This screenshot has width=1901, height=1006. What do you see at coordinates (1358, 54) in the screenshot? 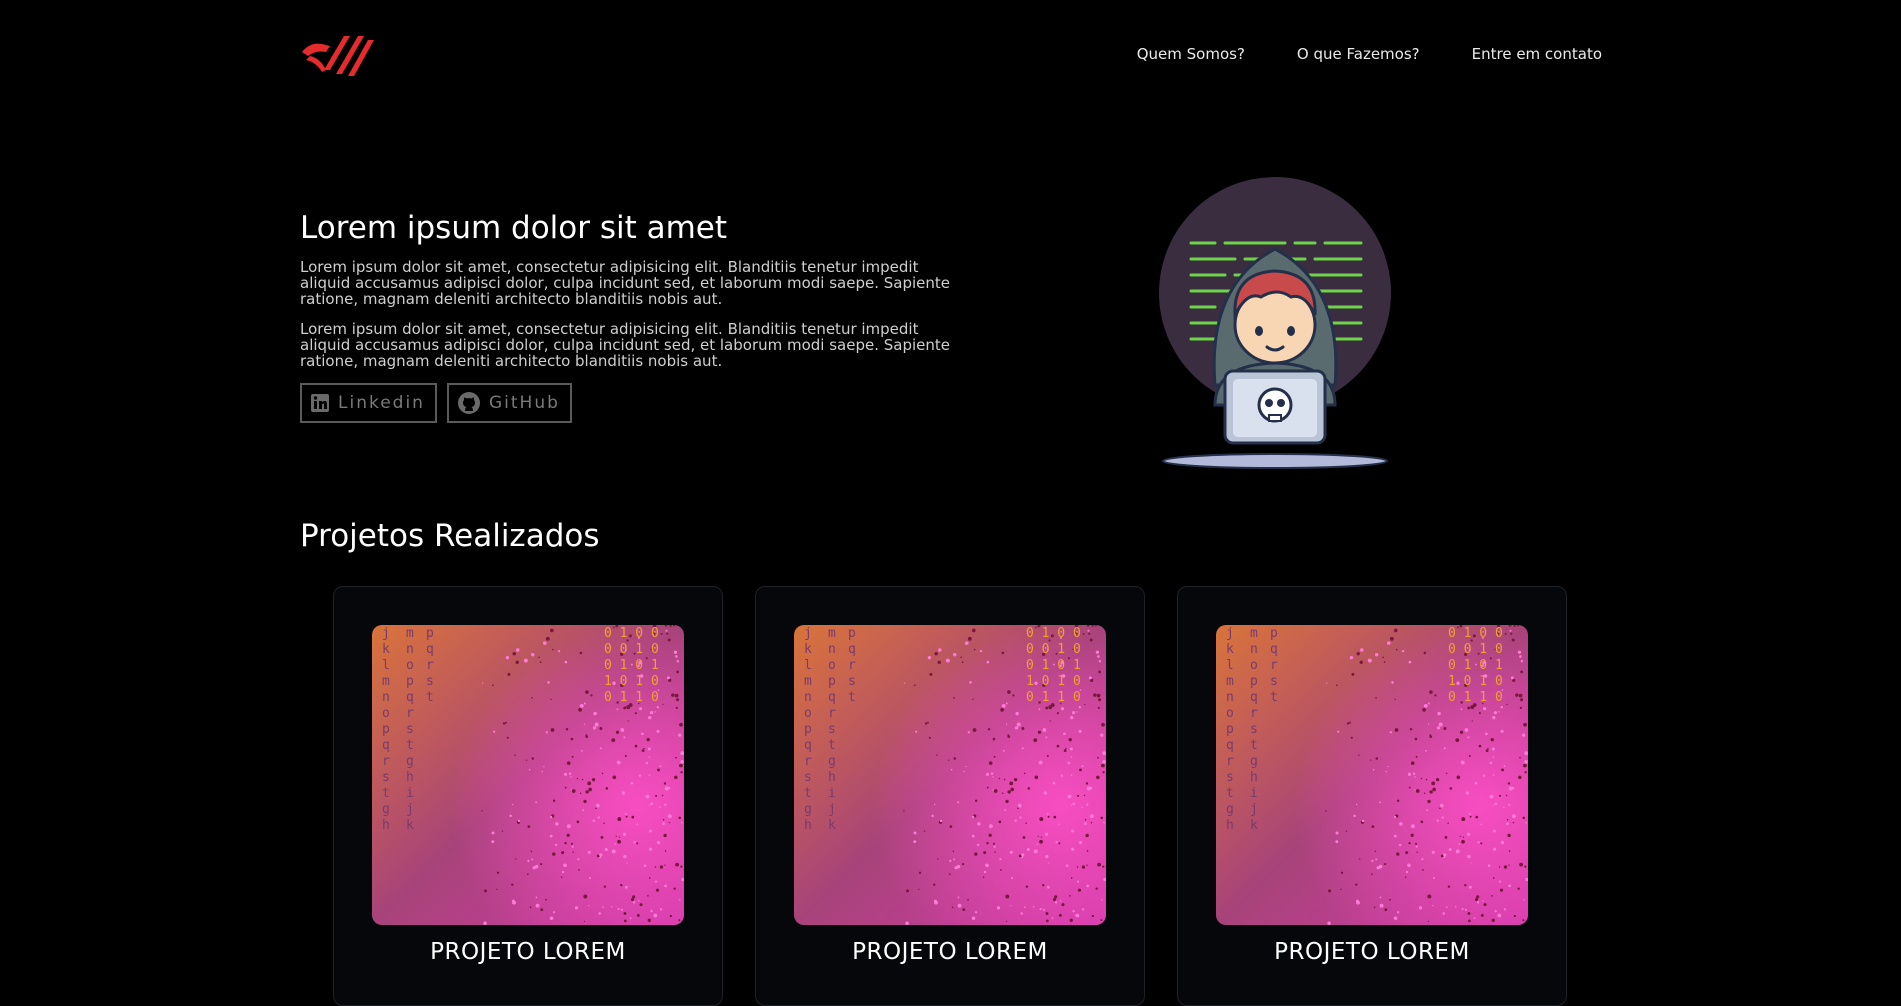
I see `nav-link-o-que-fazemos: O que Fazemos?` at bounding box center [1358, 54].